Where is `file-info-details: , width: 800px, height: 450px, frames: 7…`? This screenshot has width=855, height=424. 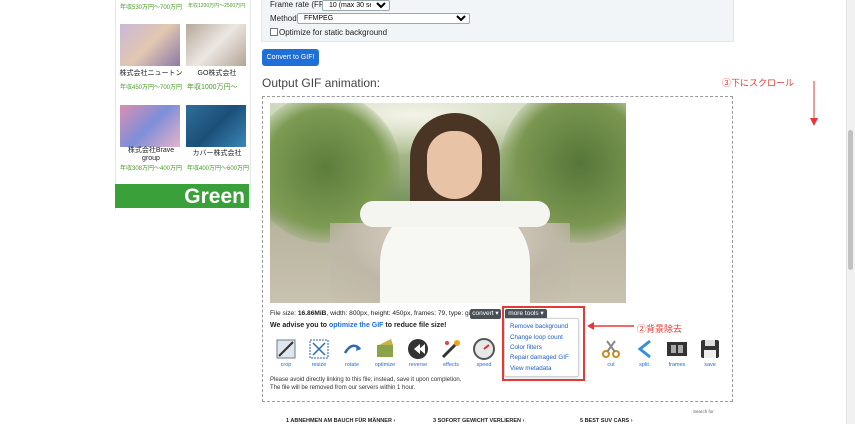 file-info-details: , width: 800px, height: 450px, frames: 7… is located at coordinates (399, 313).